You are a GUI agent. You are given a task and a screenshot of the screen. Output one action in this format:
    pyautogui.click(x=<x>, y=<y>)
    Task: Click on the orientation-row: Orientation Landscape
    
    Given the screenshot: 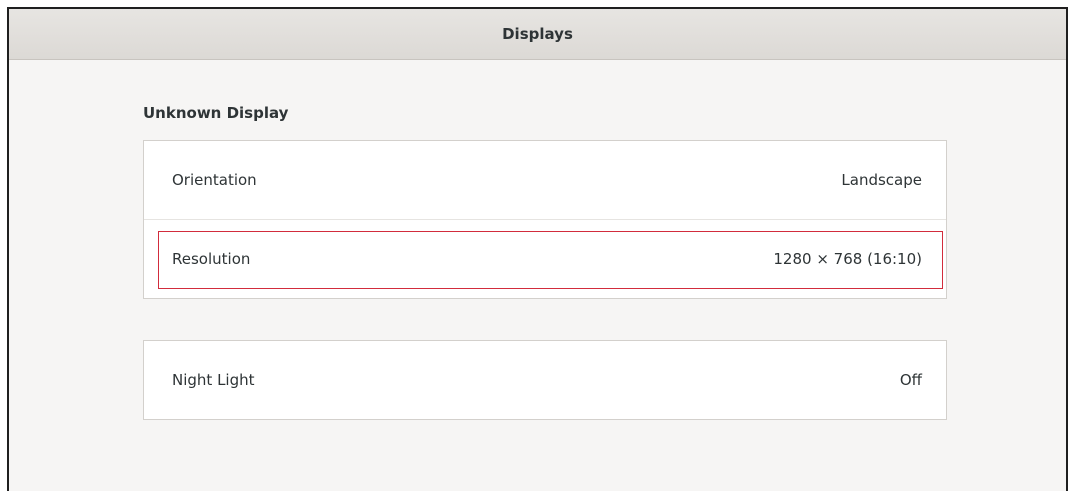 What is the action you would take?
    pyautogui.click(x=545, y=180)
    